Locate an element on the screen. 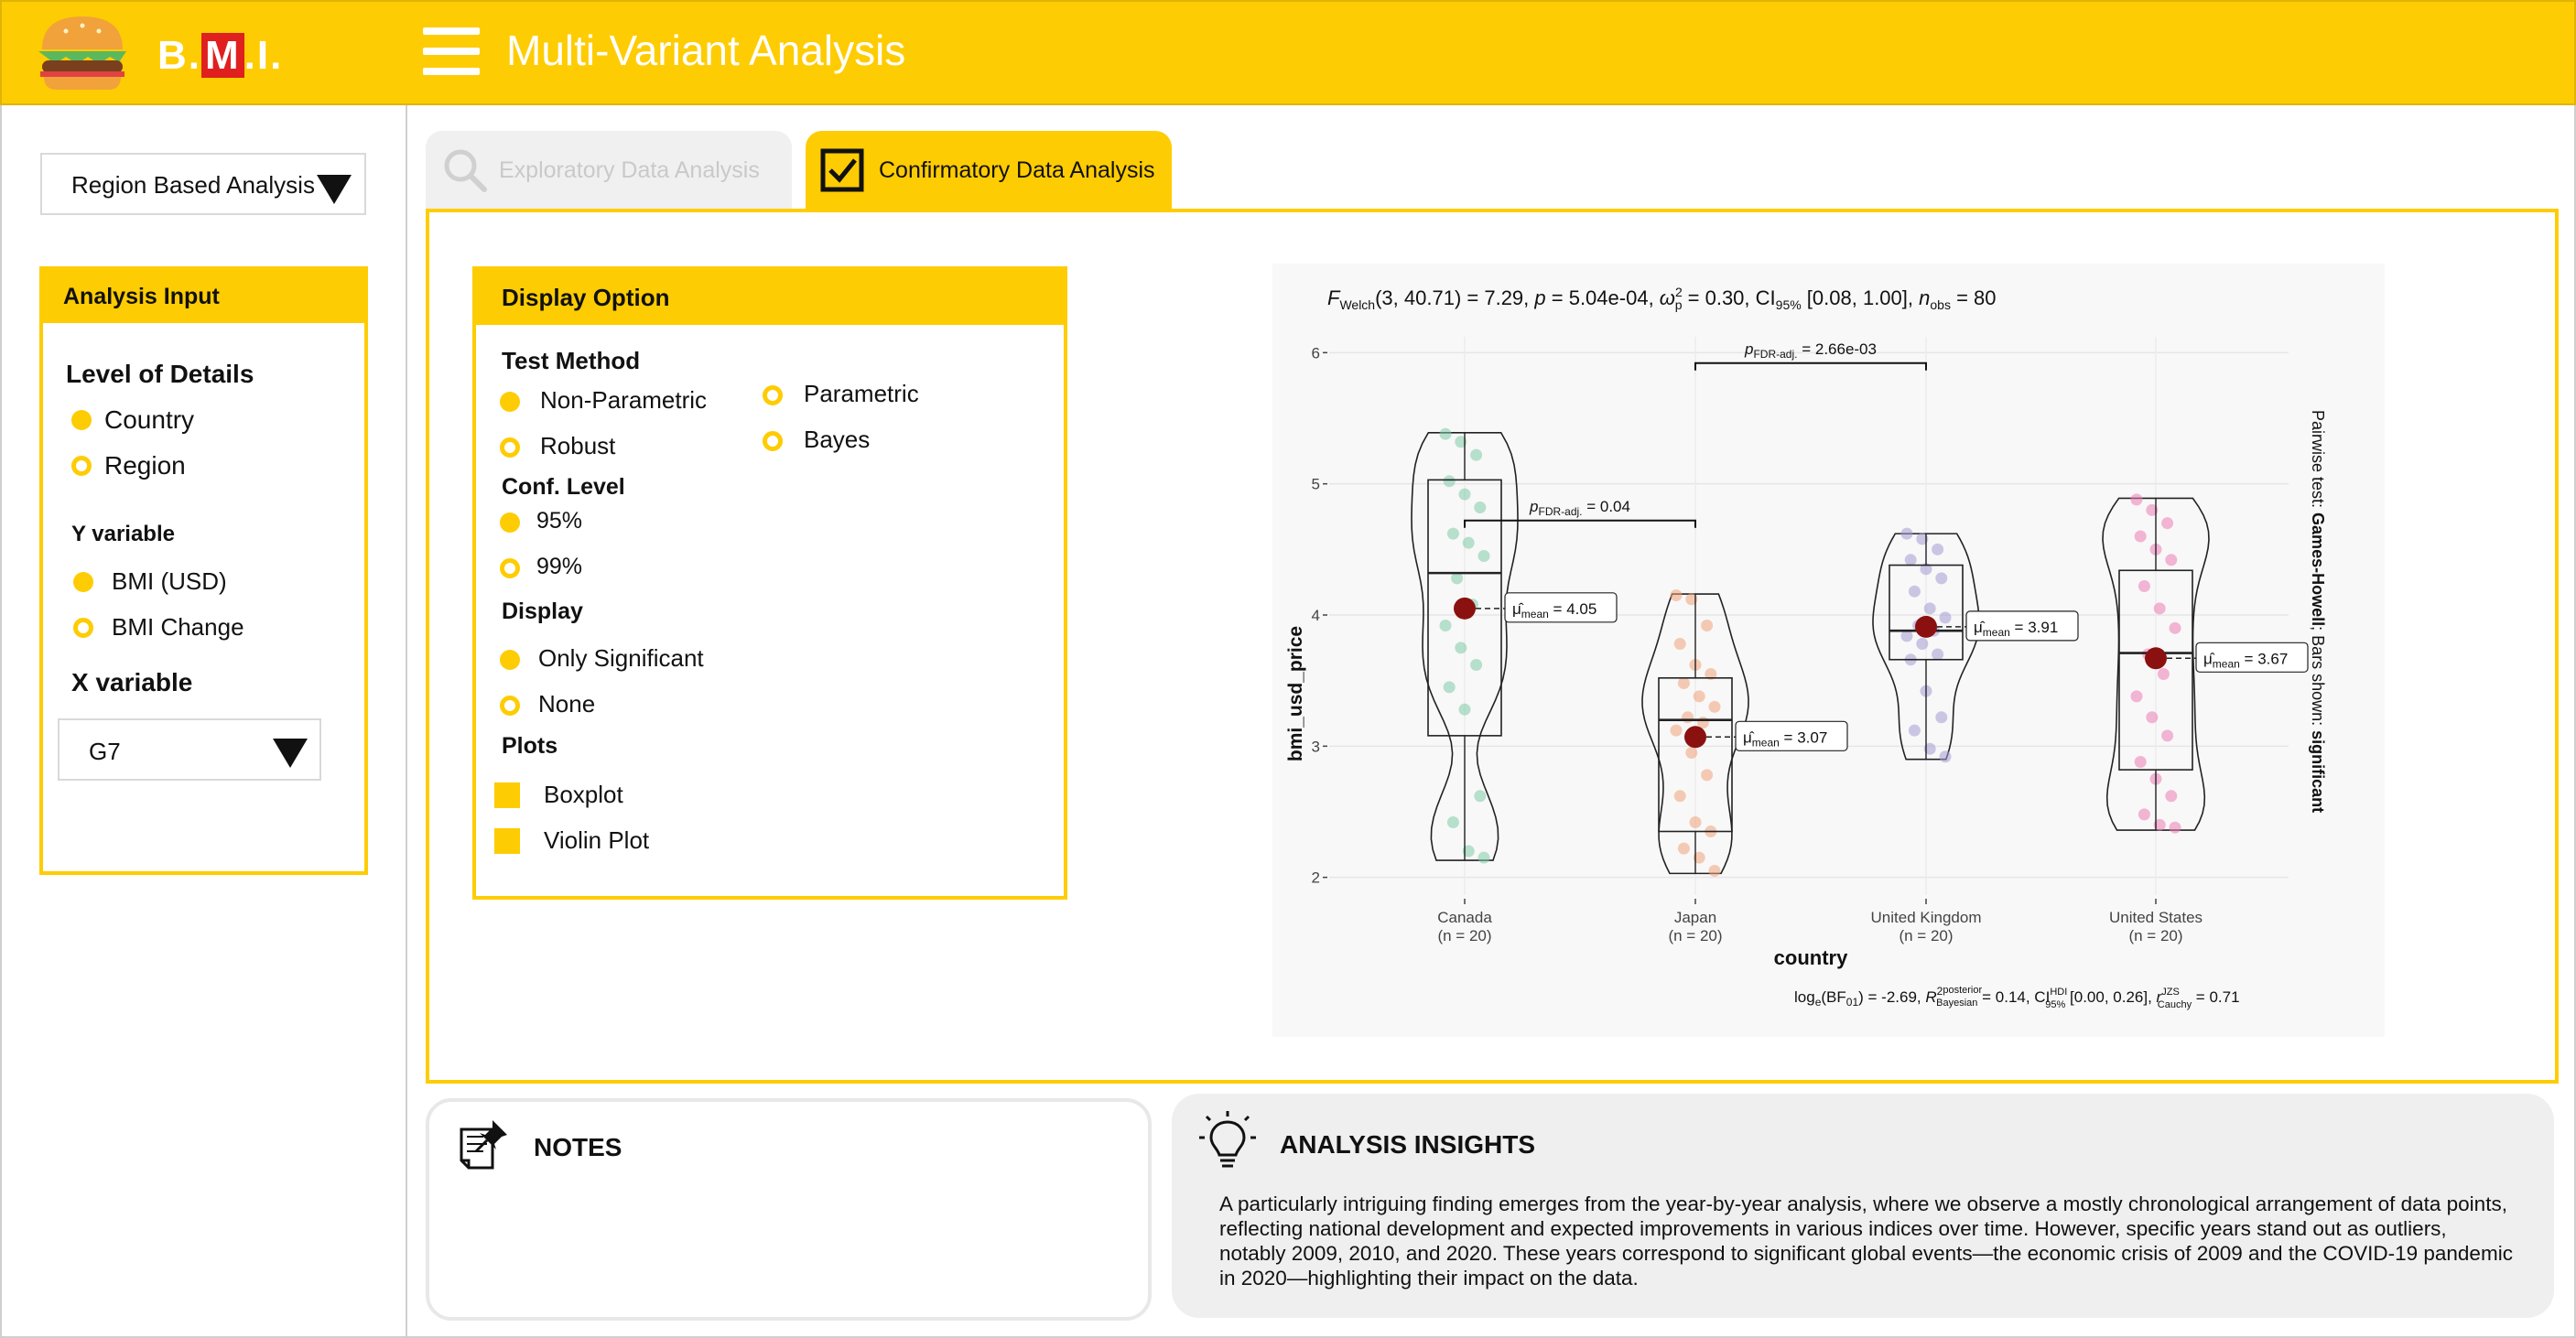 This screenshot has width=2576, height=1338. radio-robust is located at coordinates (510, 447).